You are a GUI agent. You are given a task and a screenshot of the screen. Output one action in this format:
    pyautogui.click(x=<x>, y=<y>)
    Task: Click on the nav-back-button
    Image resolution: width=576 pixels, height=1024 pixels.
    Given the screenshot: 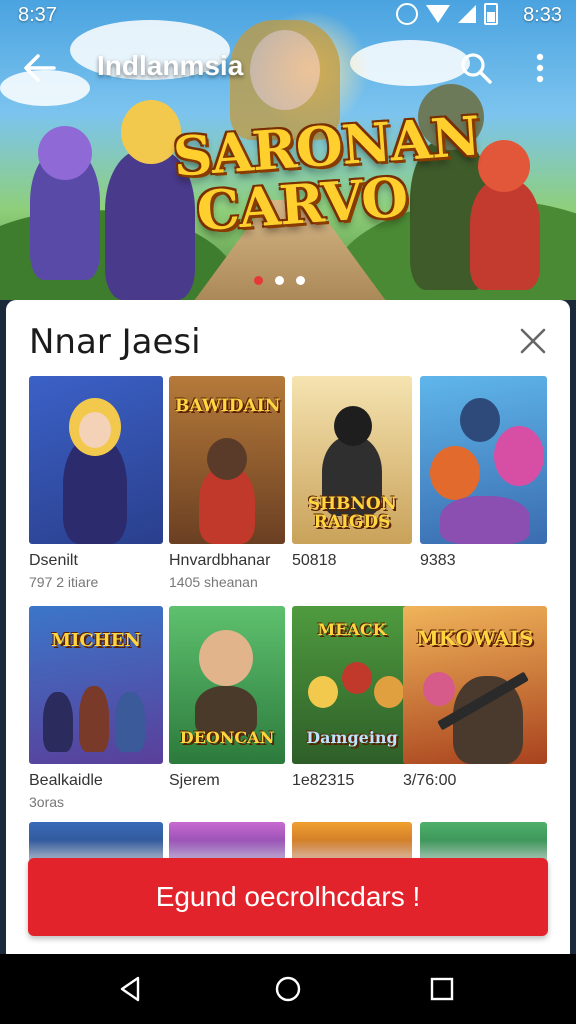 What is the action you would take?
    pyautogui.click(x=130, y=989)
    